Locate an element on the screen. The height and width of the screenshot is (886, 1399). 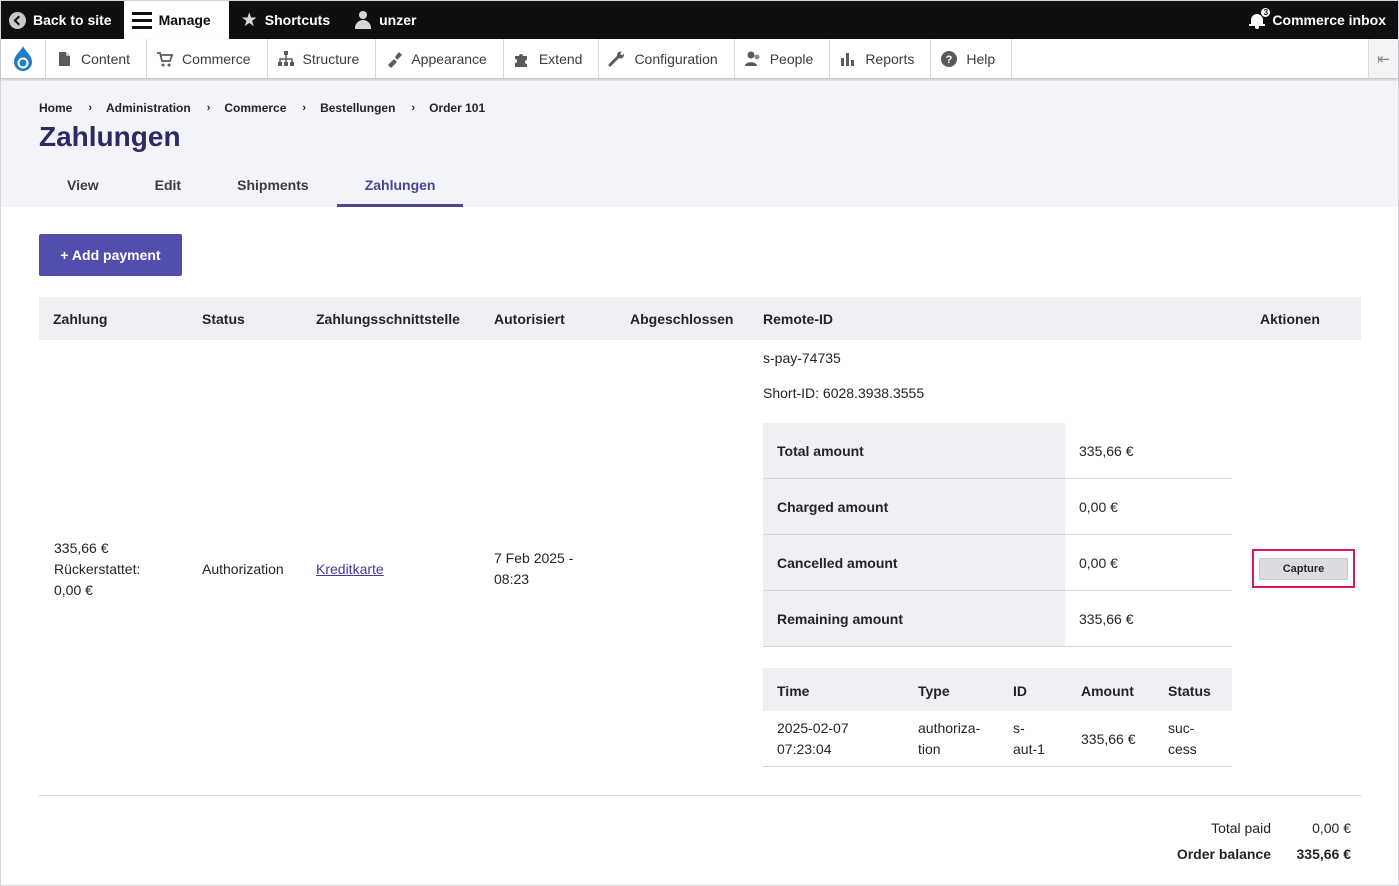
table-row: Total amount 335,66 € is located at coordinates (997, 451).